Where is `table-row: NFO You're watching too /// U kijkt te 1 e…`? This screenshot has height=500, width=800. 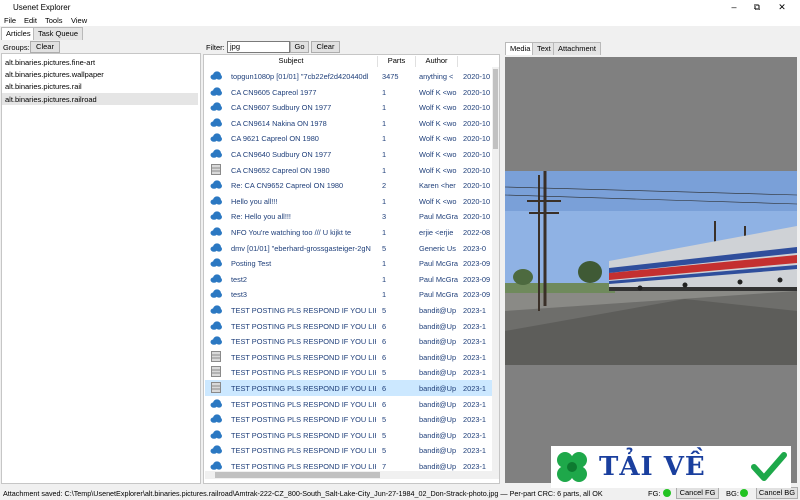
table-row: NFO You're watching too /// U kijkt te 1 e… is located at coordinates (348, 232).